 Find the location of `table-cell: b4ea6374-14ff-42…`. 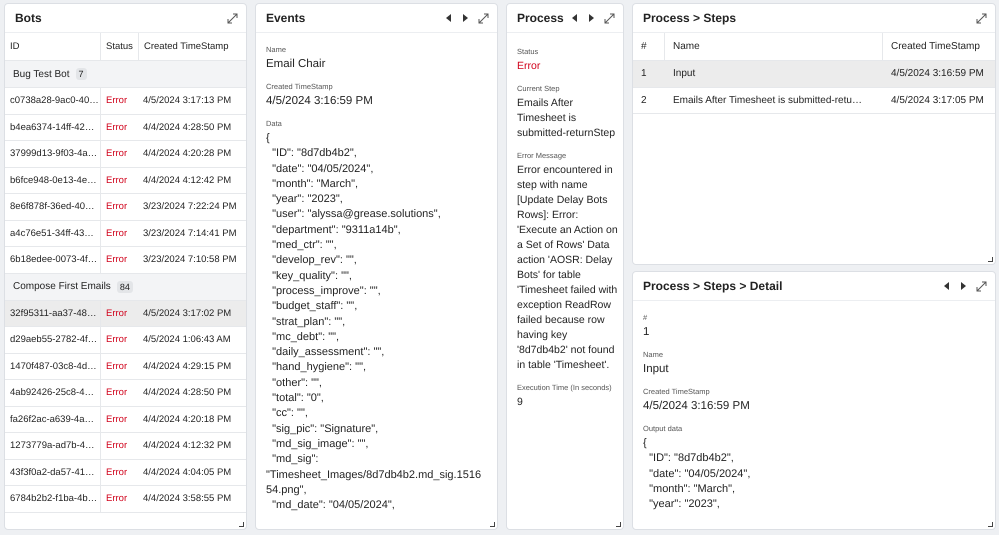

table-cell: b4ea6374-14ff-42… is located at coordinates (53, 127).